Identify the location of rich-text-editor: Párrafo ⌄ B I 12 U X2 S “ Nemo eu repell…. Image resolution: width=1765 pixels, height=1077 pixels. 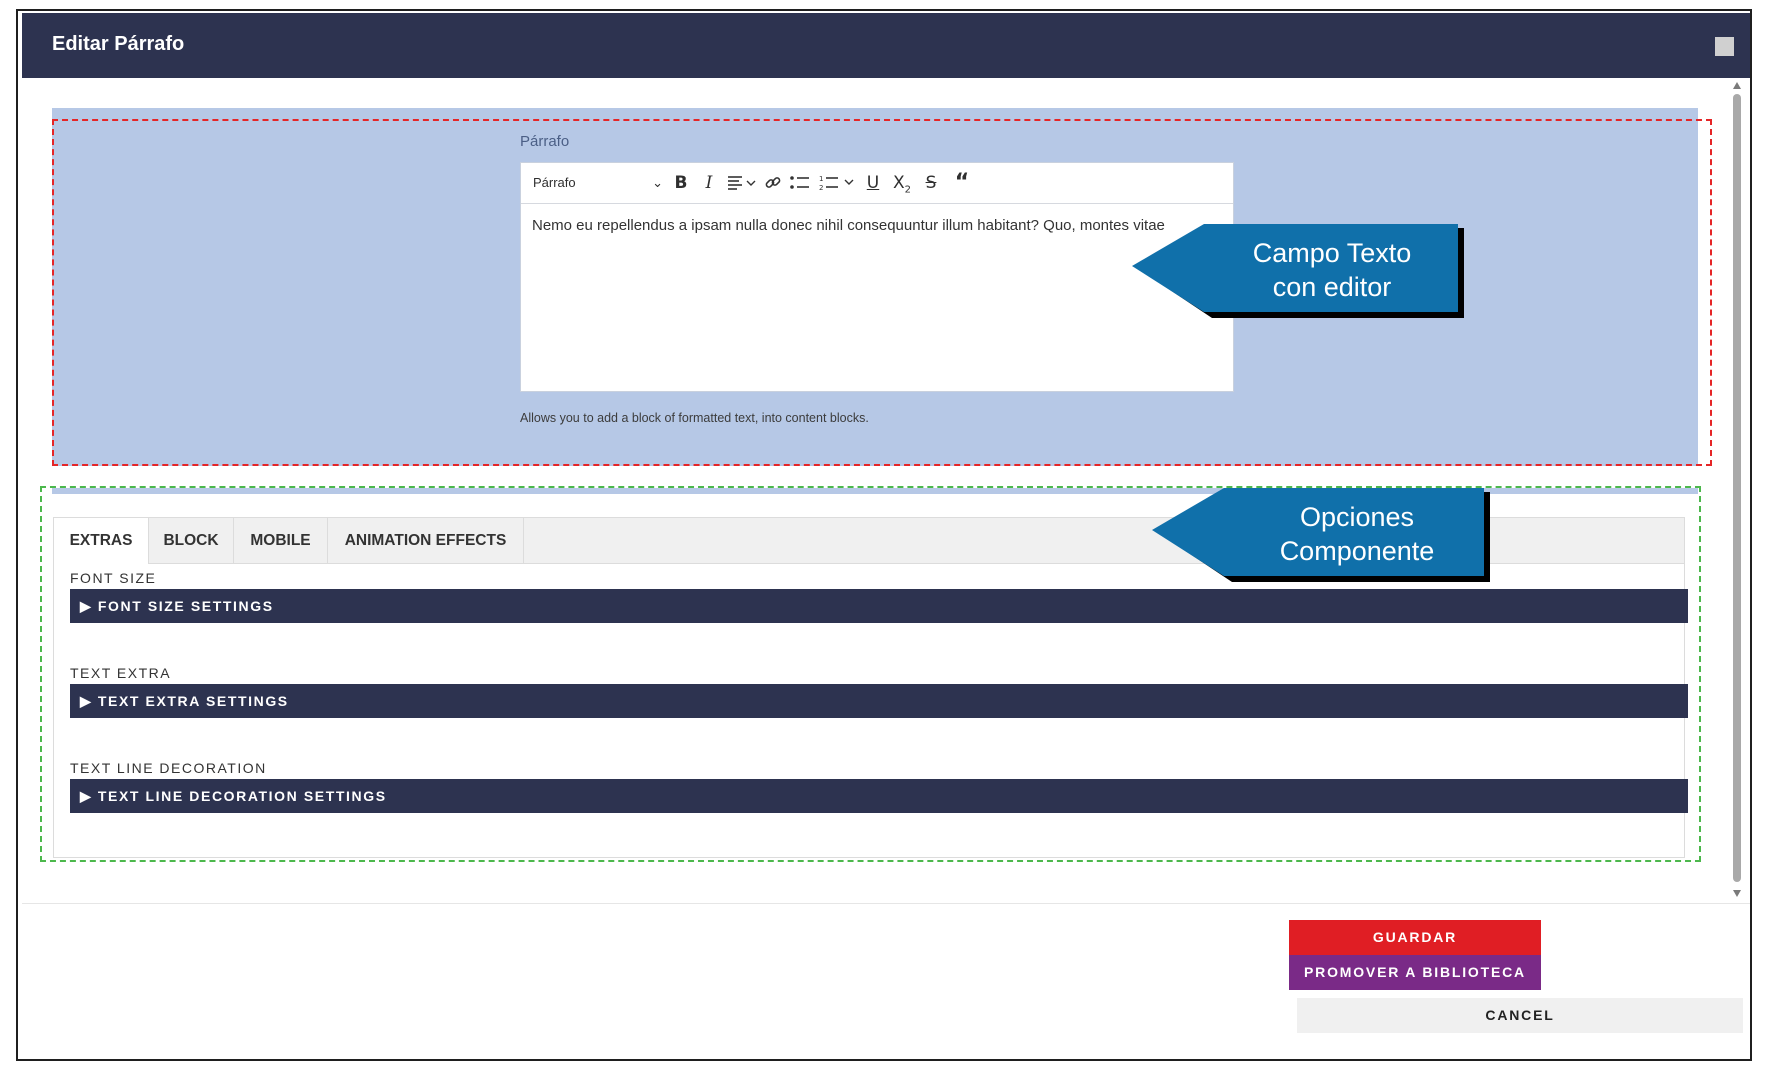
(877, 277).